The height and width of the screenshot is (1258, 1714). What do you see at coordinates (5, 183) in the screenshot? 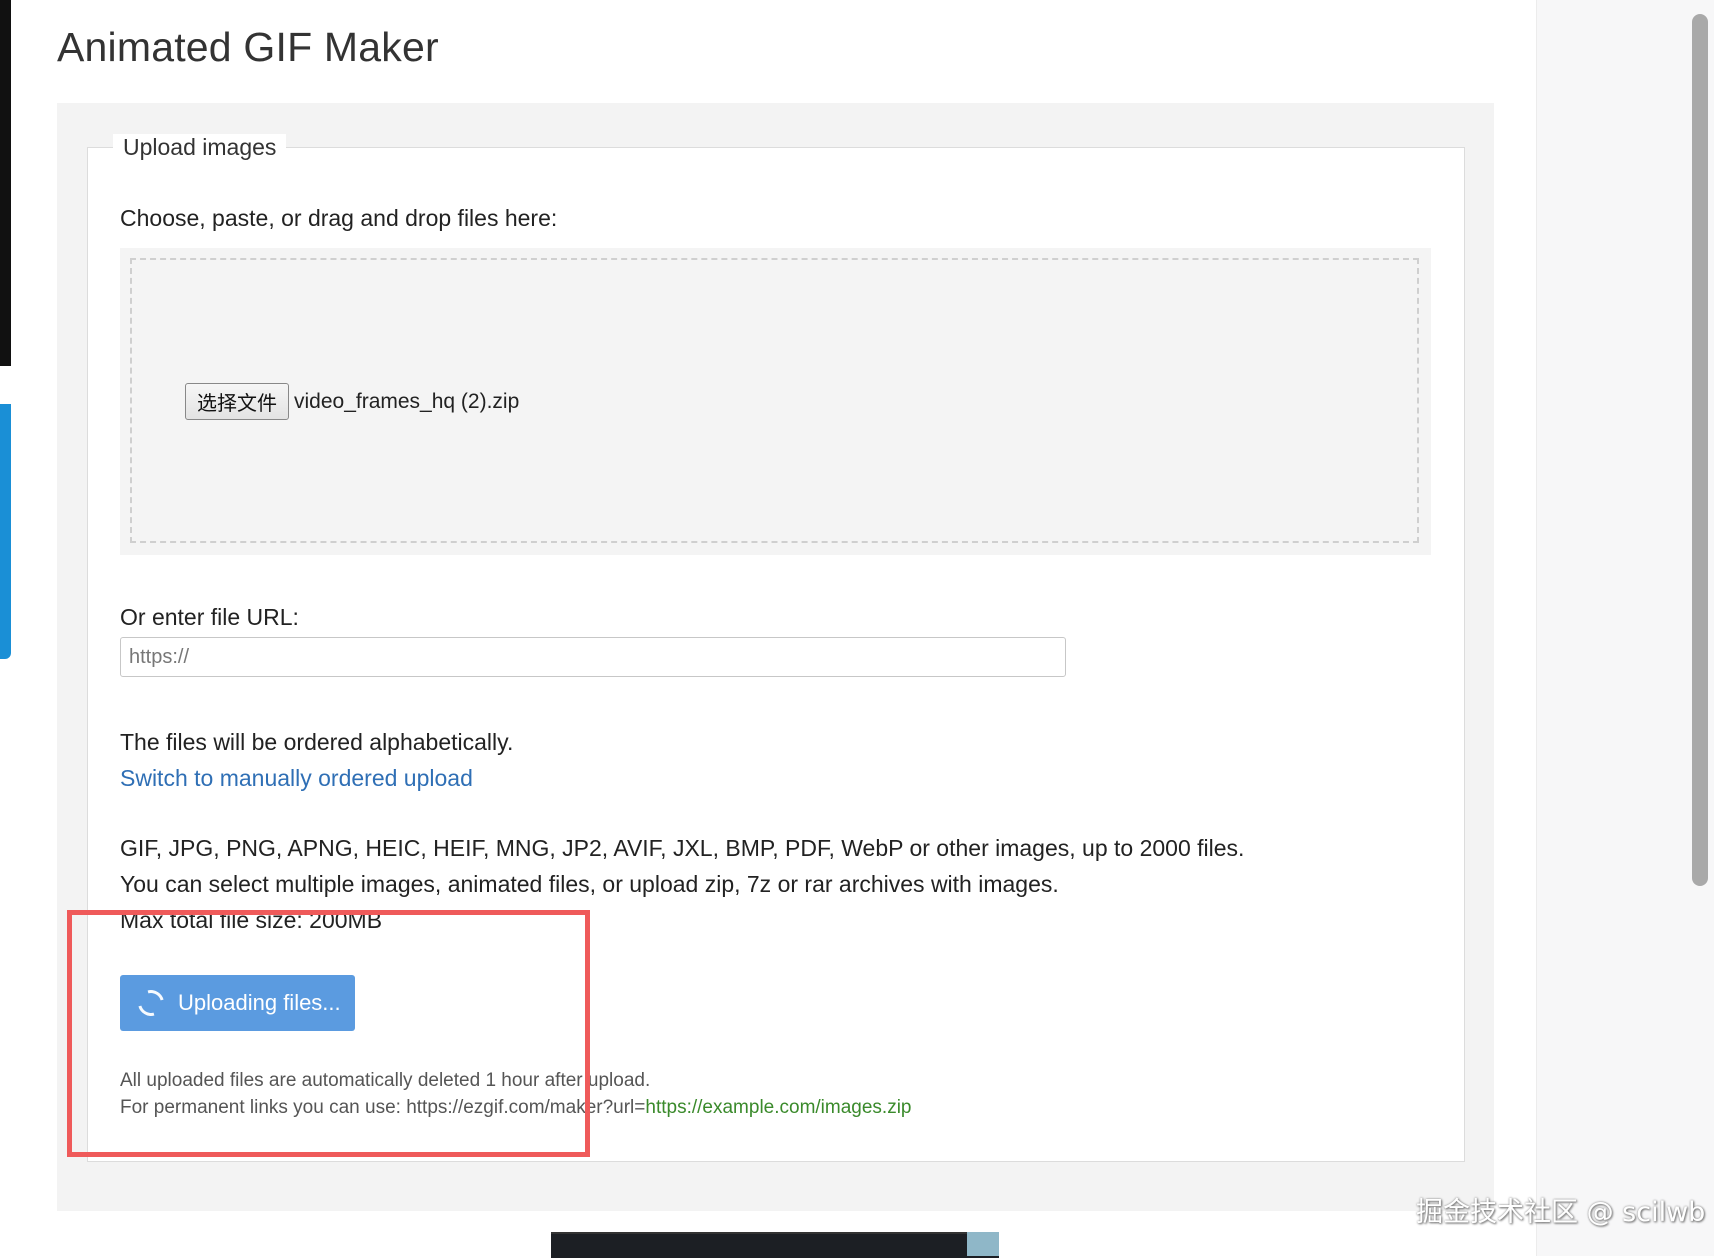
I see `left-window-edge` at bounding box center [5, 183].